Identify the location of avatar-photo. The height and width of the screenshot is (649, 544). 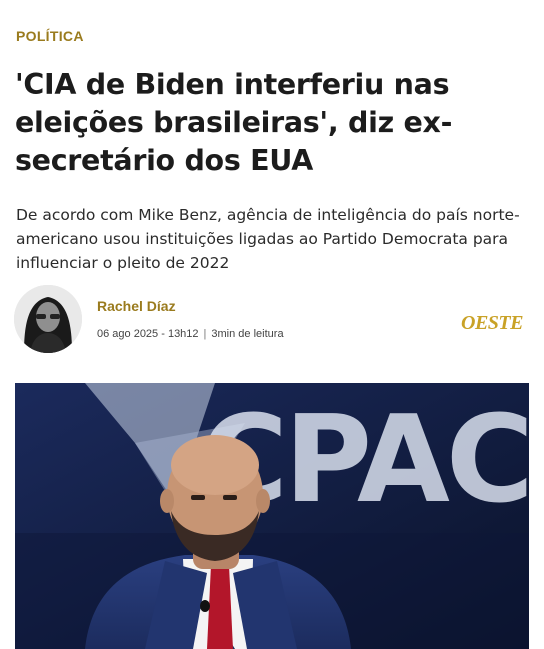
(48, 319).